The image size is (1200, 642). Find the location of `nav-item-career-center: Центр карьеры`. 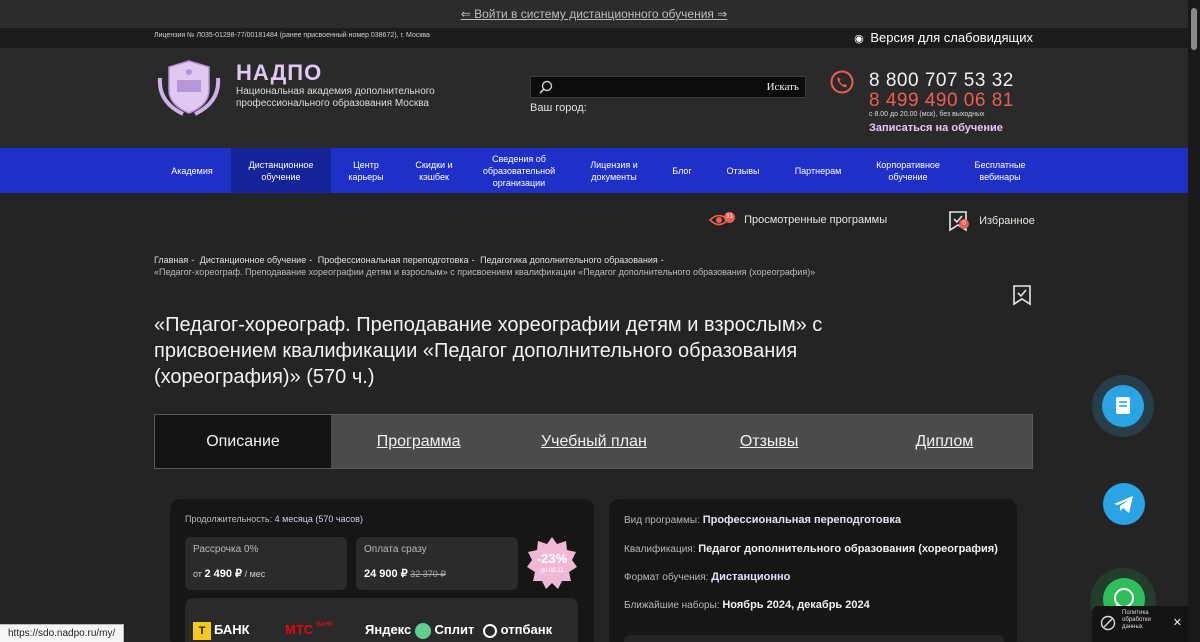

nav-item-career-center: Центр карьеры is located at coordinates (366, 170).